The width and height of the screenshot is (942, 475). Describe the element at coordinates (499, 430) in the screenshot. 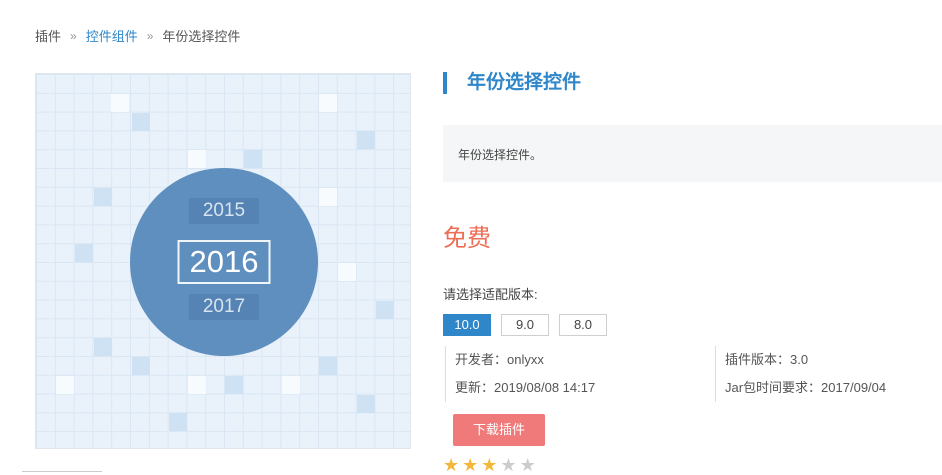

I see `download-plugin-button: 下载插件` at that location.